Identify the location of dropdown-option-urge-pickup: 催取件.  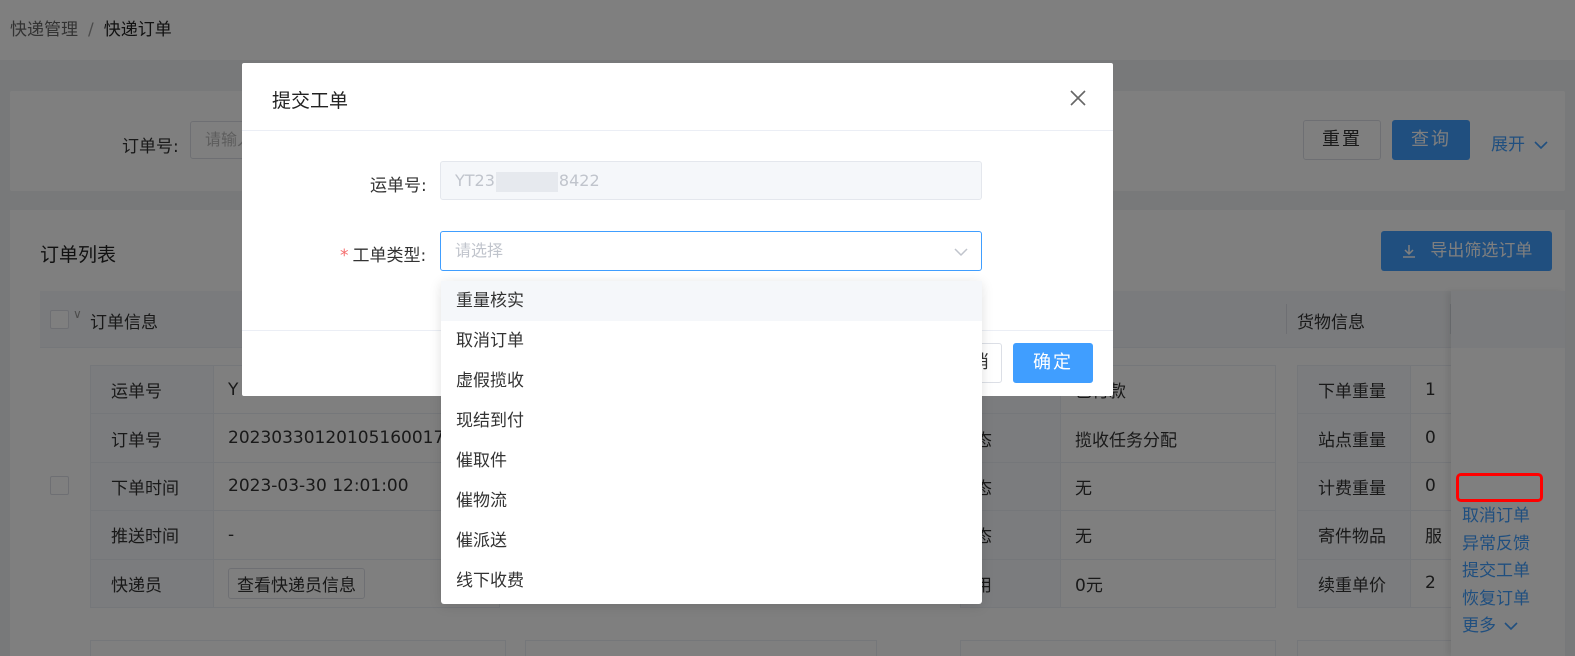
(711, 461).